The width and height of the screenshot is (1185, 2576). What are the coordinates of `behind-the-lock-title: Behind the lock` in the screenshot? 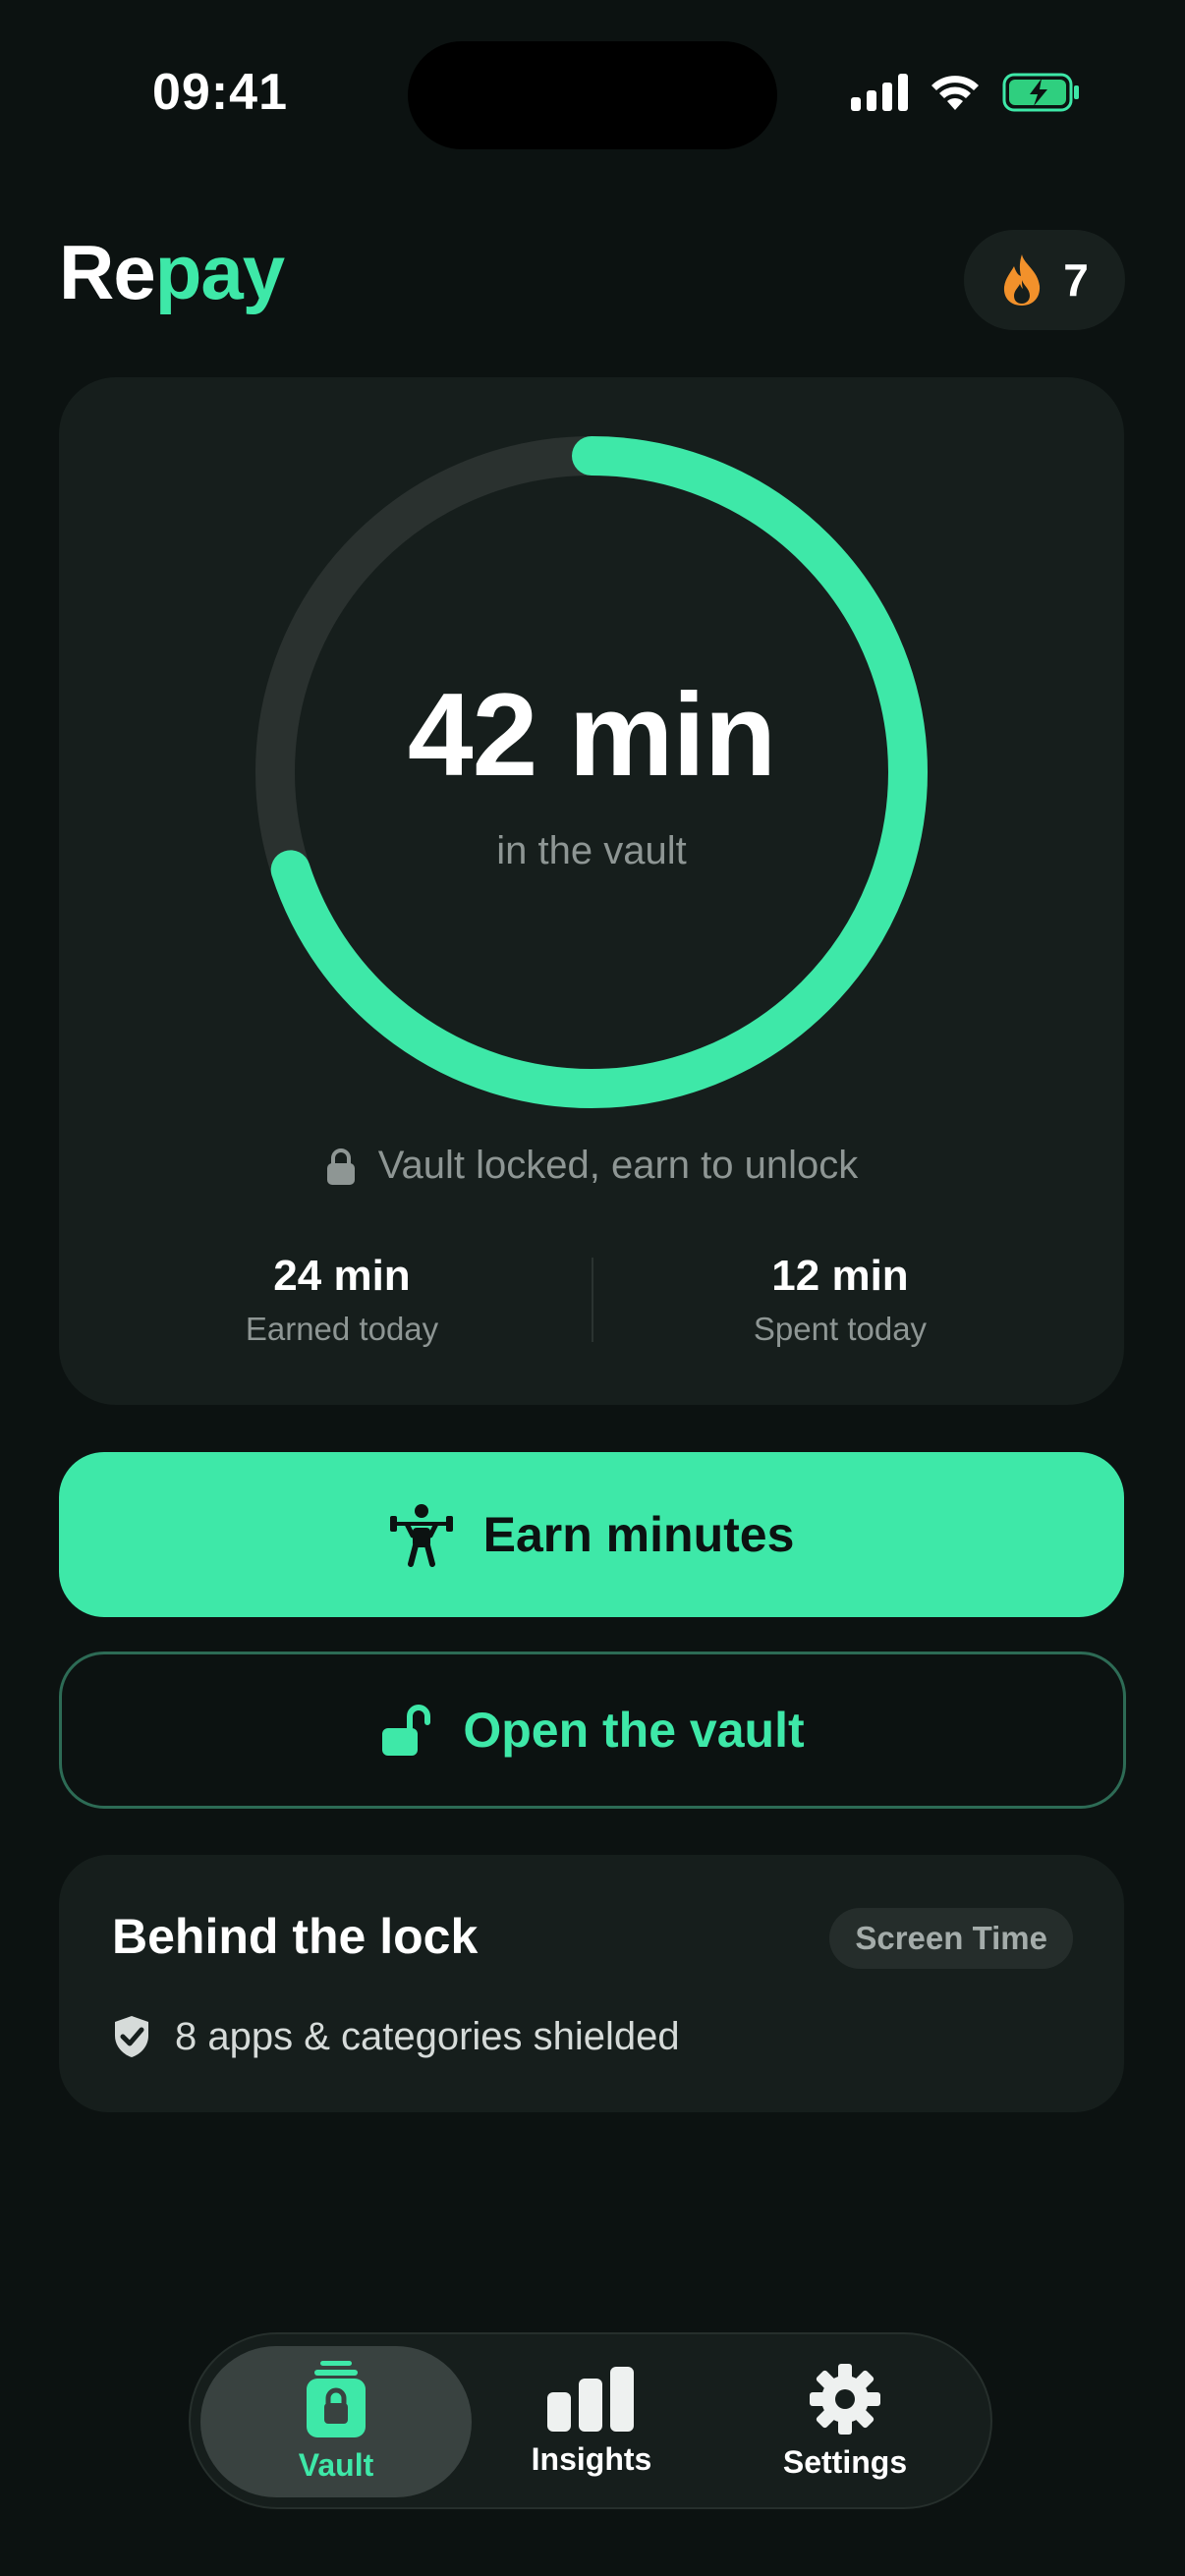 It's located at (295, 1936).